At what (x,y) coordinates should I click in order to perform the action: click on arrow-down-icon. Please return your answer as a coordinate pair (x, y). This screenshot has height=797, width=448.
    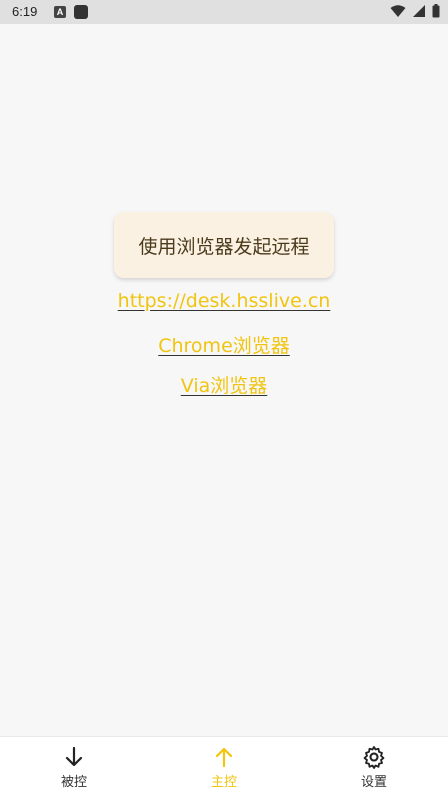
    Looking at the image, I should click on (74, 756).